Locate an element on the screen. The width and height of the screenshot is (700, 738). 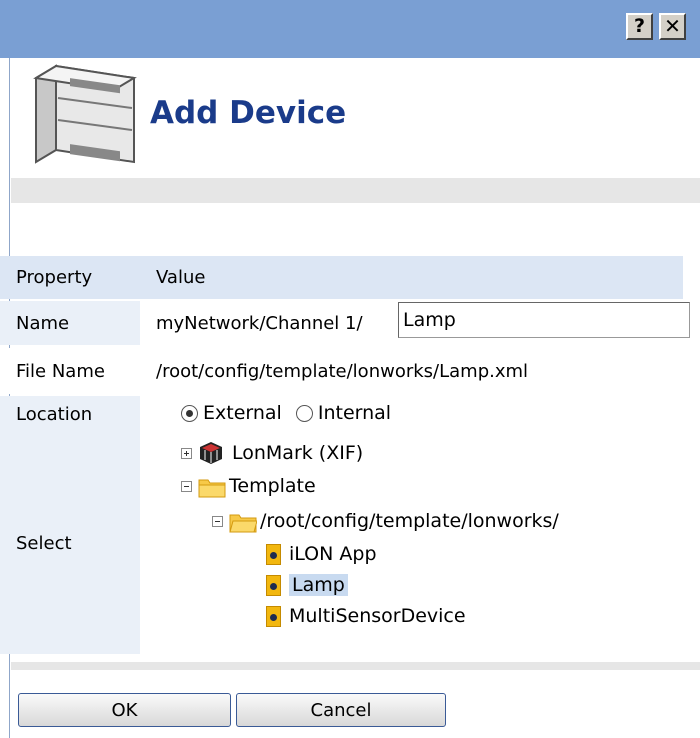
dialog-title: Add Device is located at coordinates (248, 113).